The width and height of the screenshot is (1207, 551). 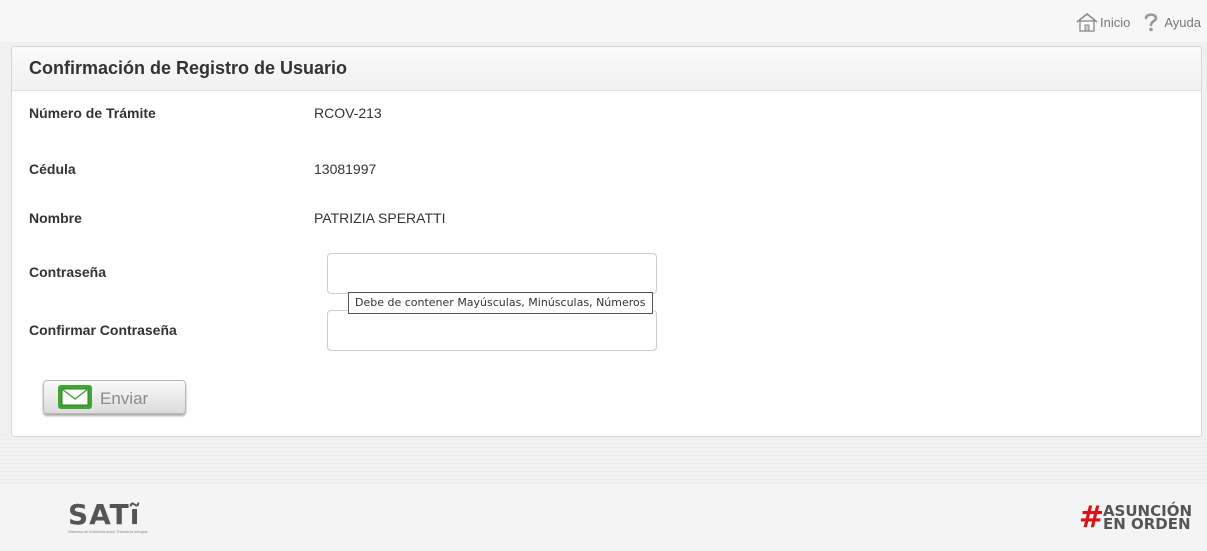 What do you see at coordinates (104, 514) in the screenshot?
I see `sati-logo-text: SATĩ` at bounding box center [104, 514].